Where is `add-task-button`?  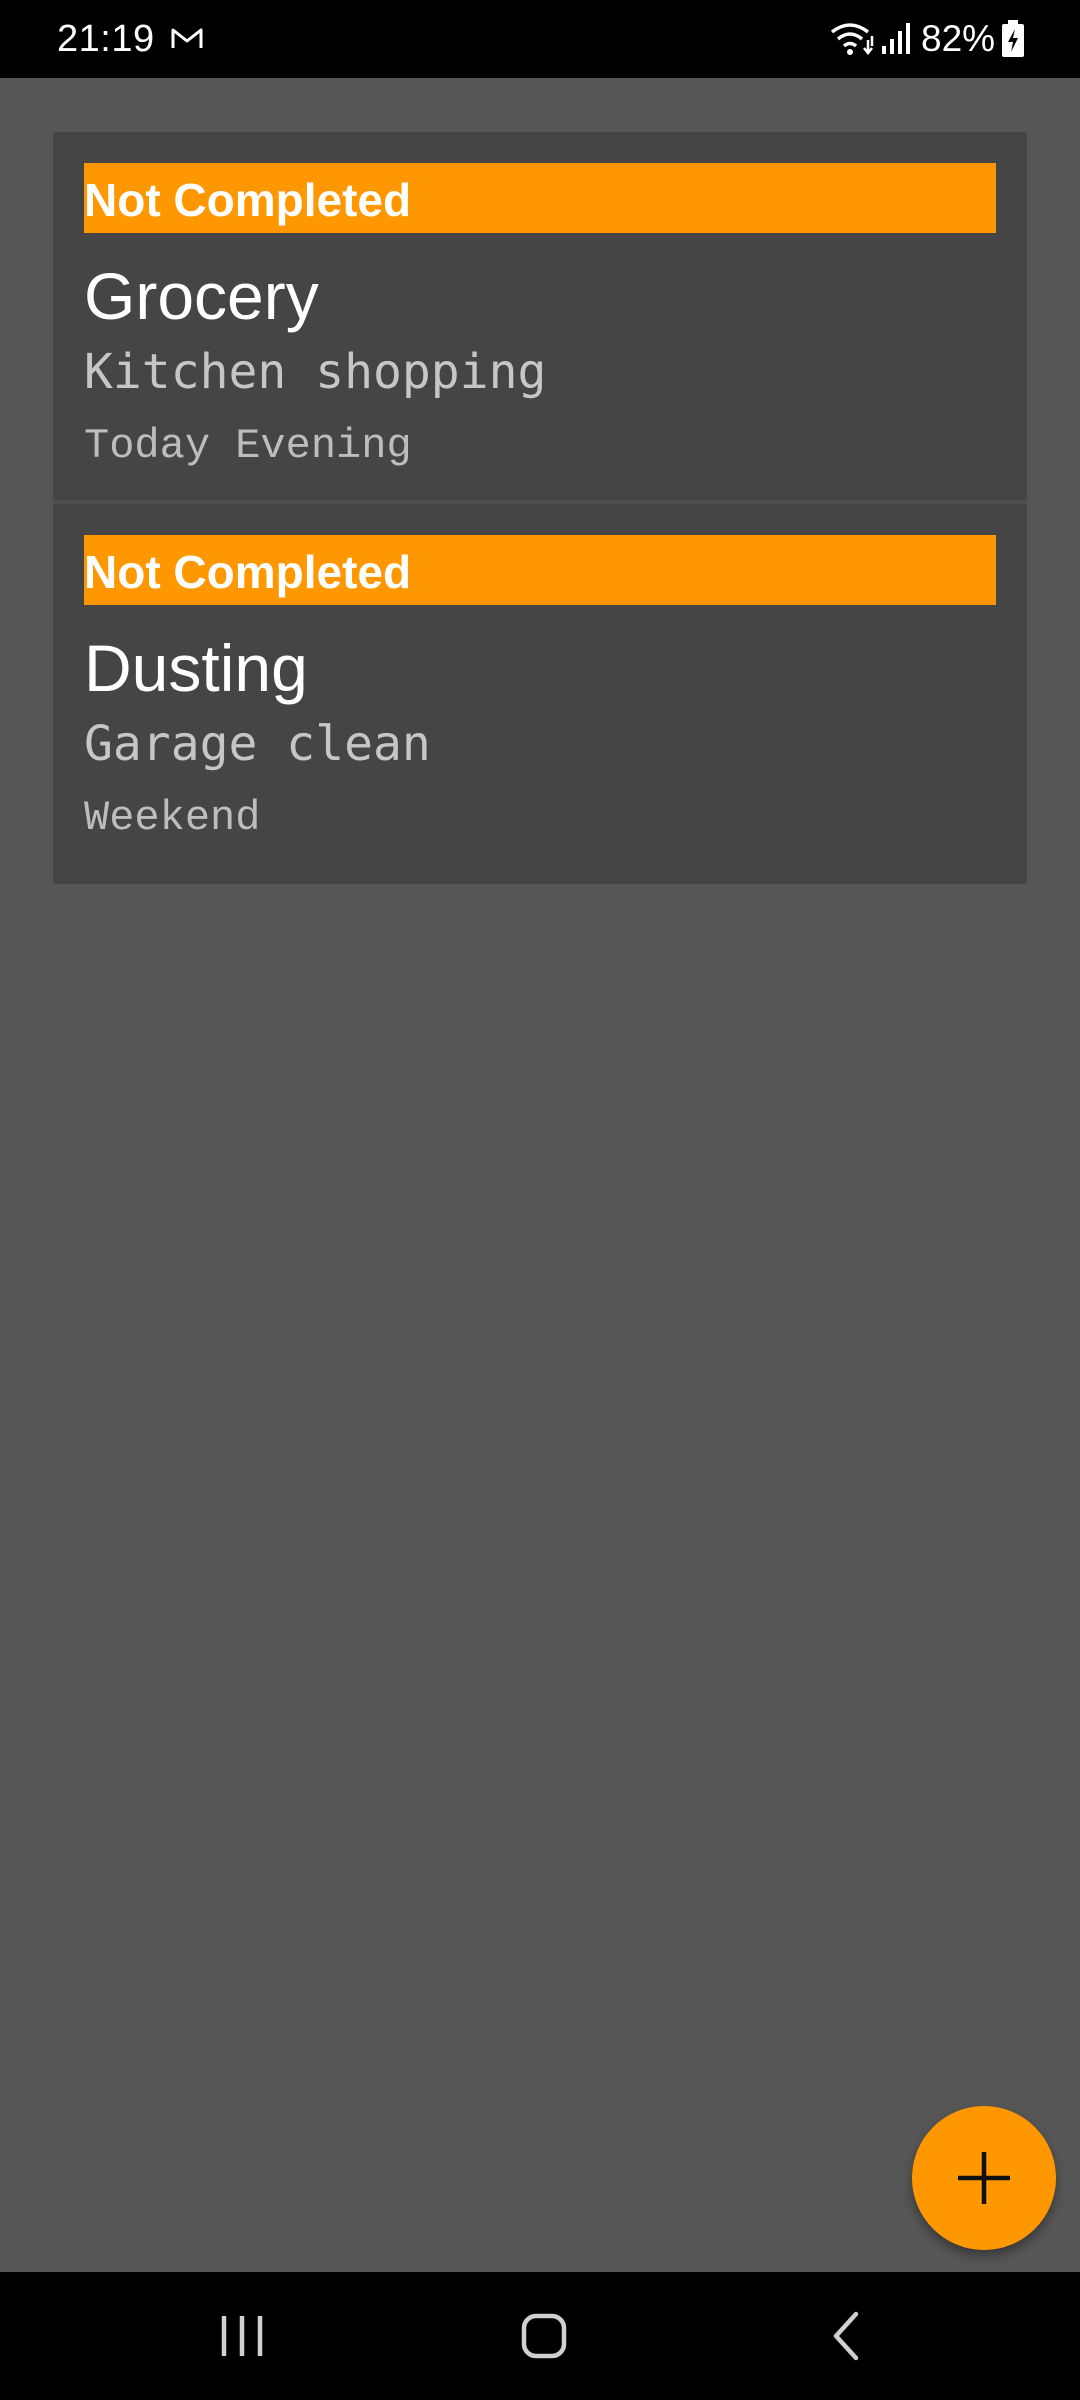
add-task-button is located at coordinates (984, 2178).